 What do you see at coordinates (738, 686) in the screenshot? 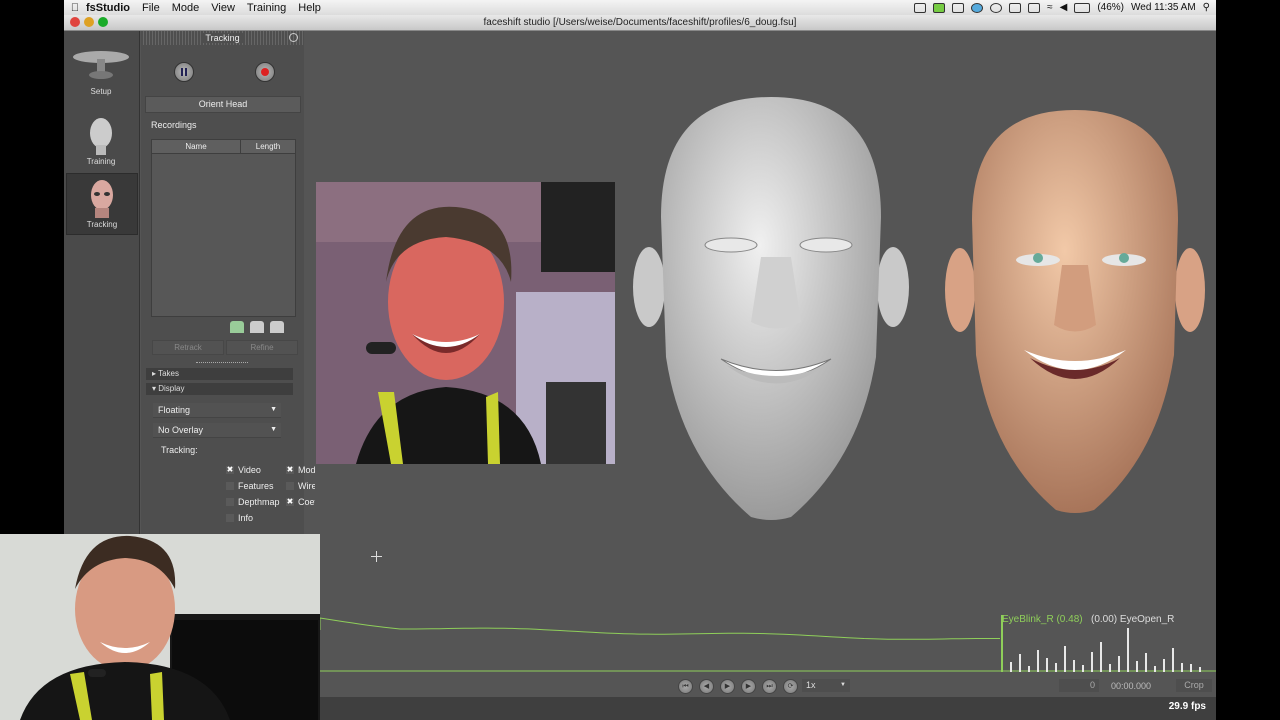
I see `transport-controls: ⏮ ◀ ▶ ▶ ⏭ ⟳` at bounding box center [738, 686].